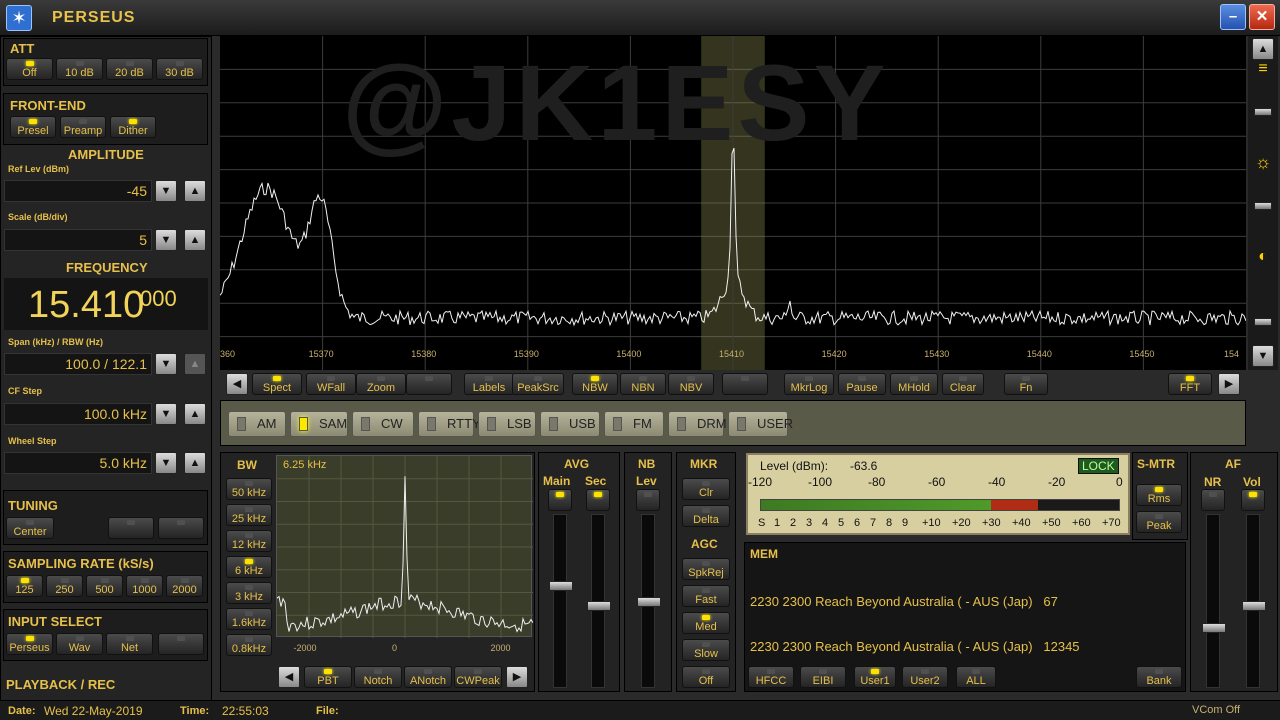  Describe the element at coordinates (29, 644) in the screenshot. I see `input-perseus-button: Perseus` at that location.